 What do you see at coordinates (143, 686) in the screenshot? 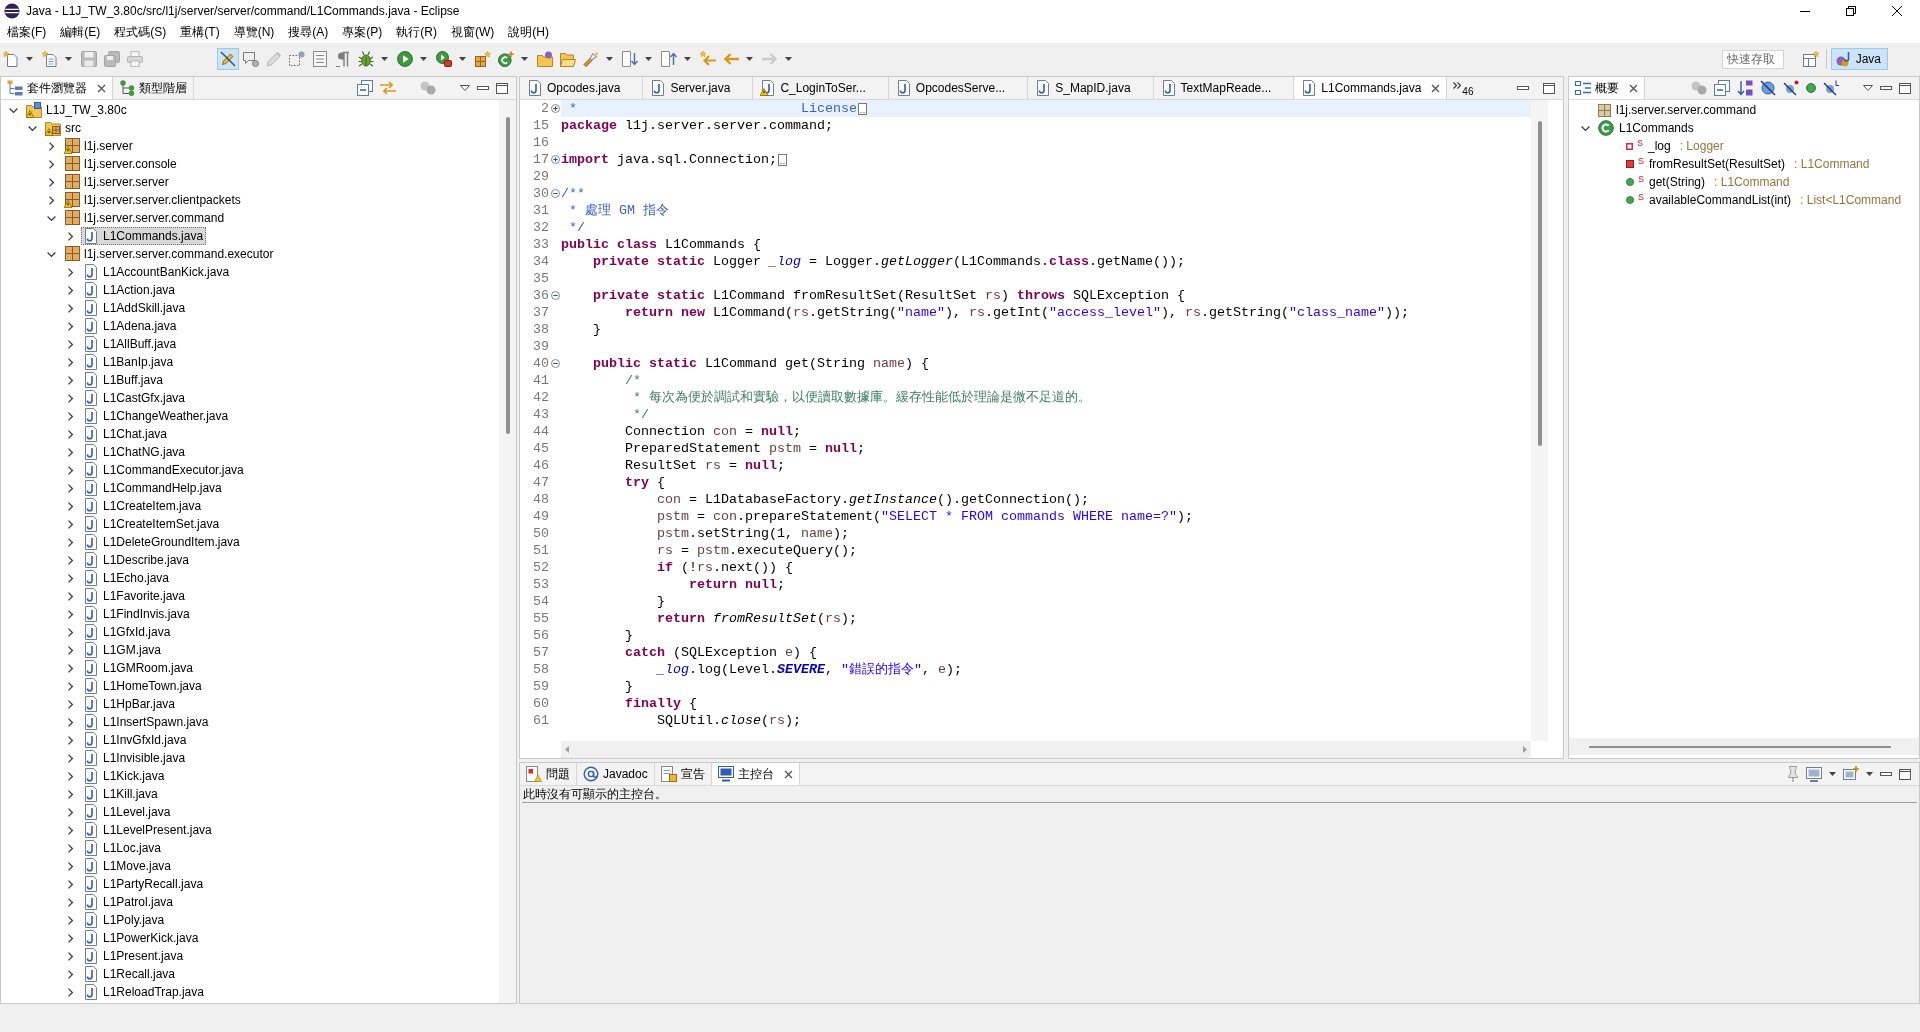
I see `tree-item: L1HomeTown.java` at bounding box center [143, 686].